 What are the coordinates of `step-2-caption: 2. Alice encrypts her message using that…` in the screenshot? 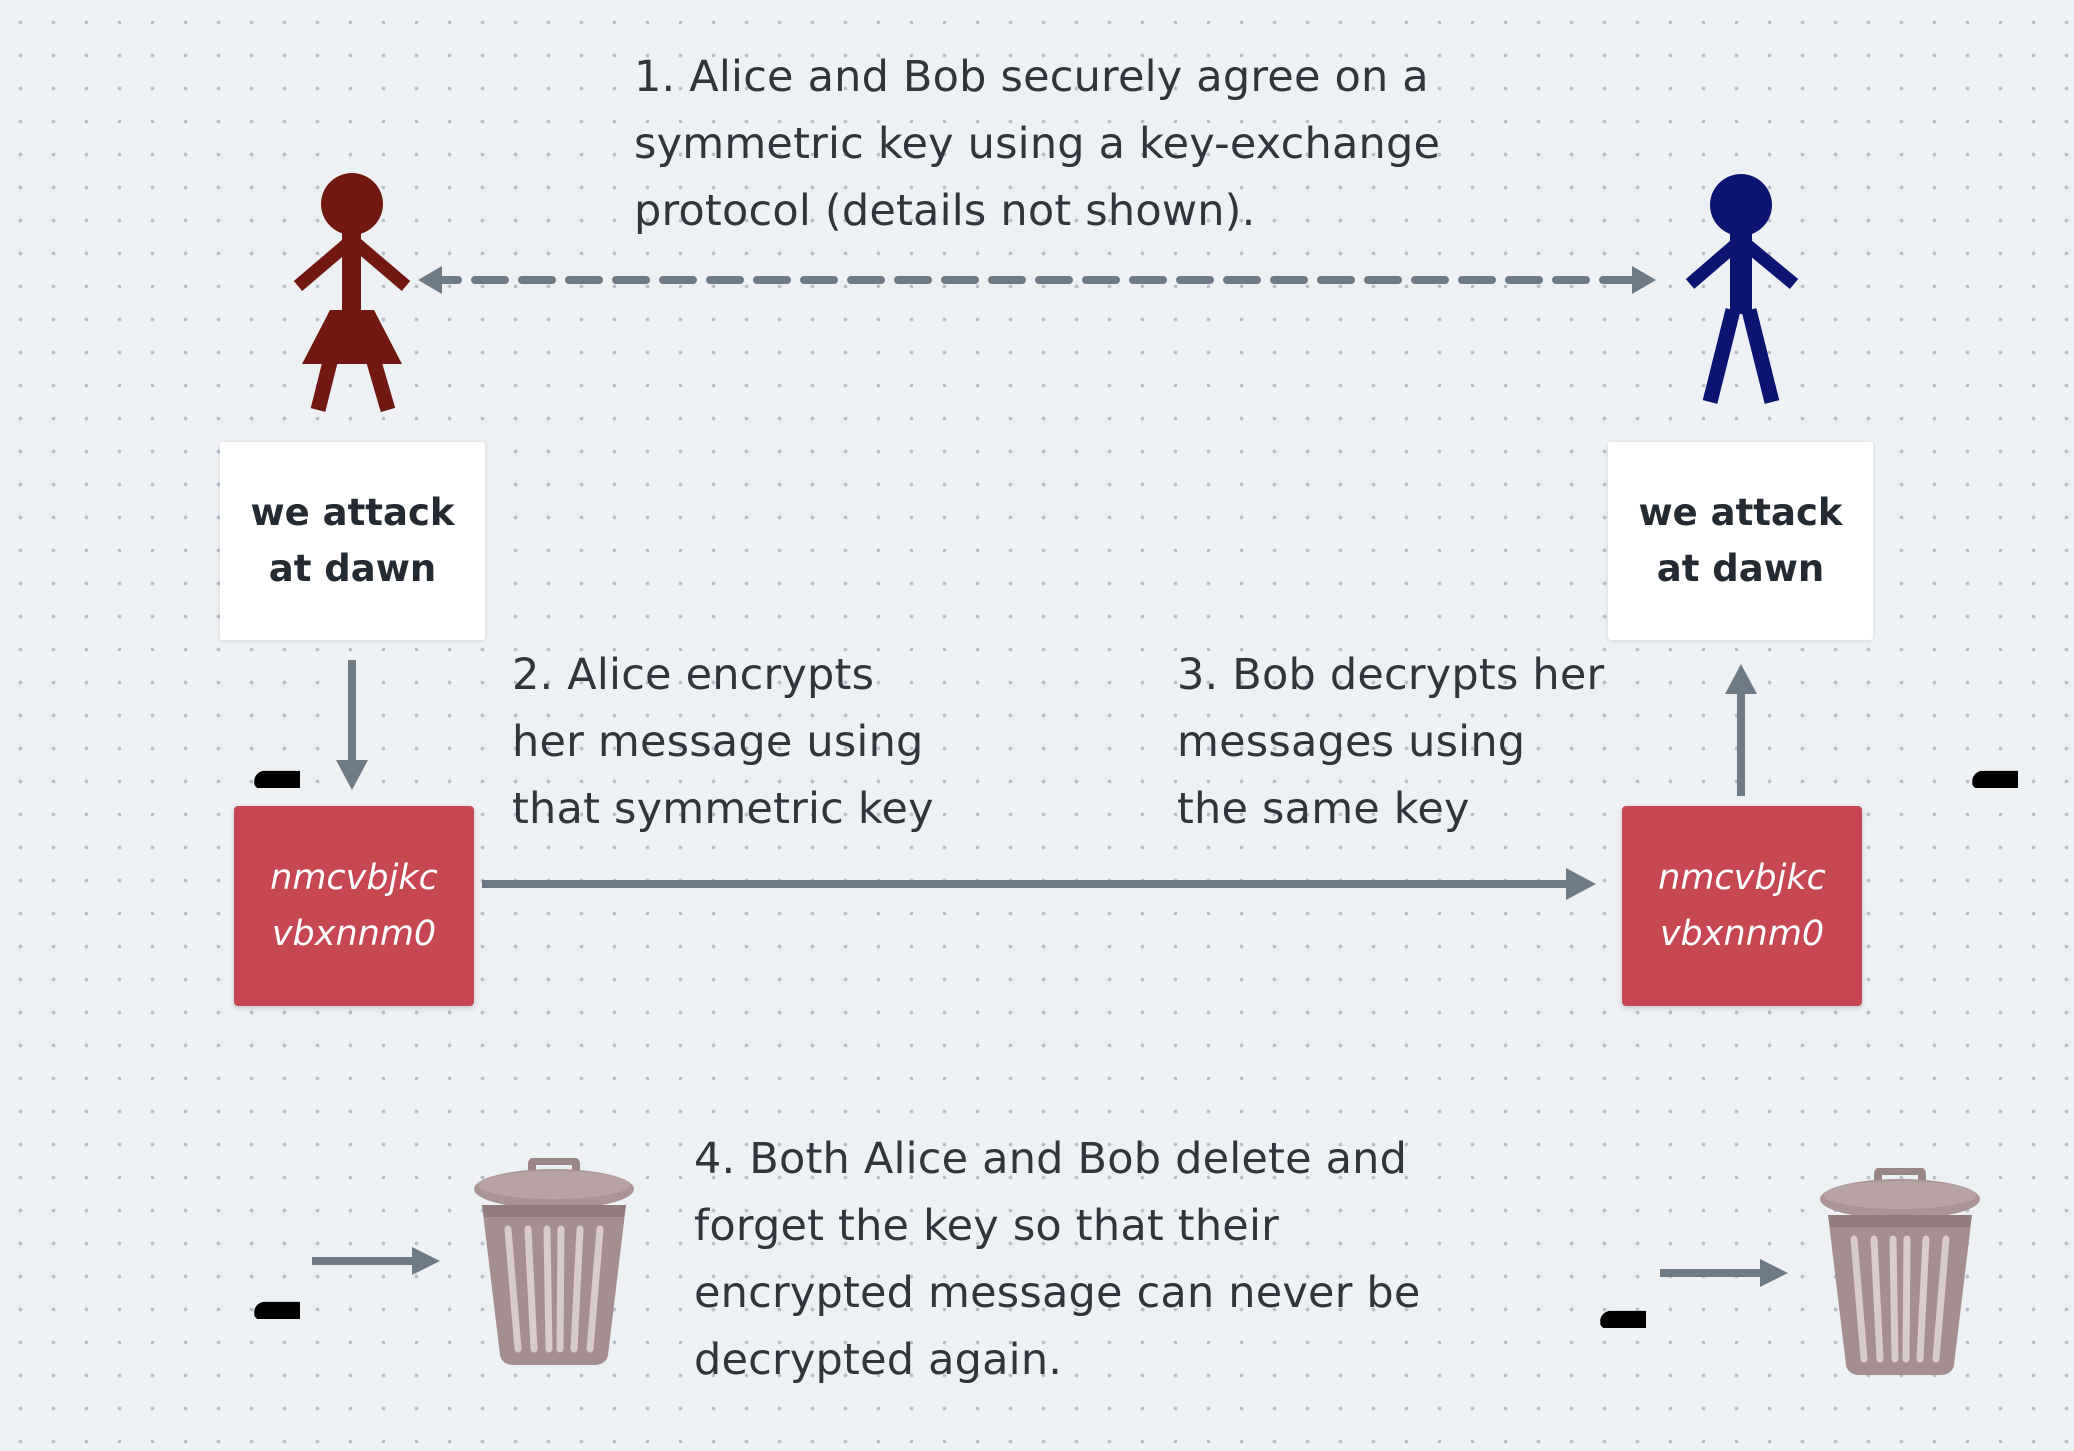 It's located at (723, 742).